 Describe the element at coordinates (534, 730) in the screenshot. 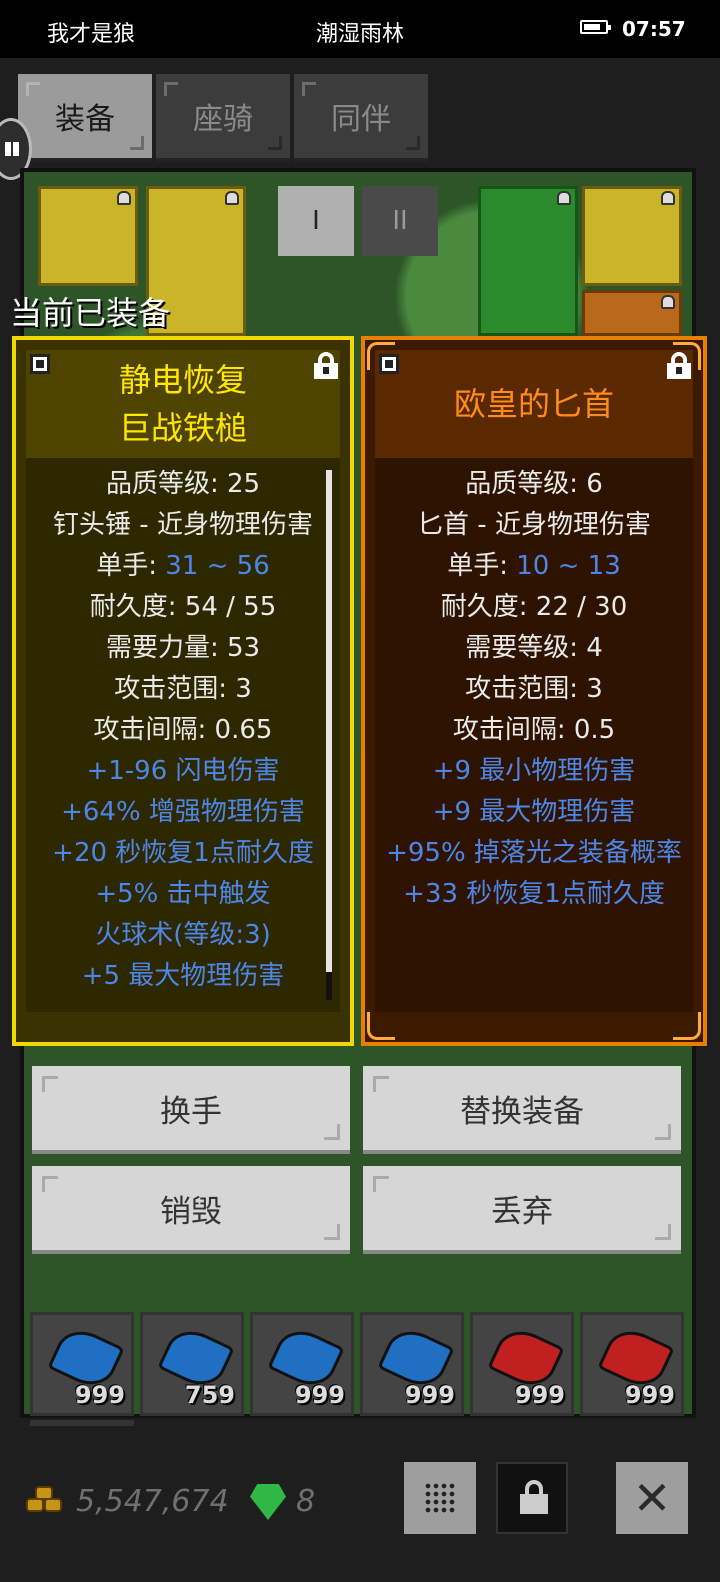

I see `attack-interval: 攻击间隔: 0.5` at that location.